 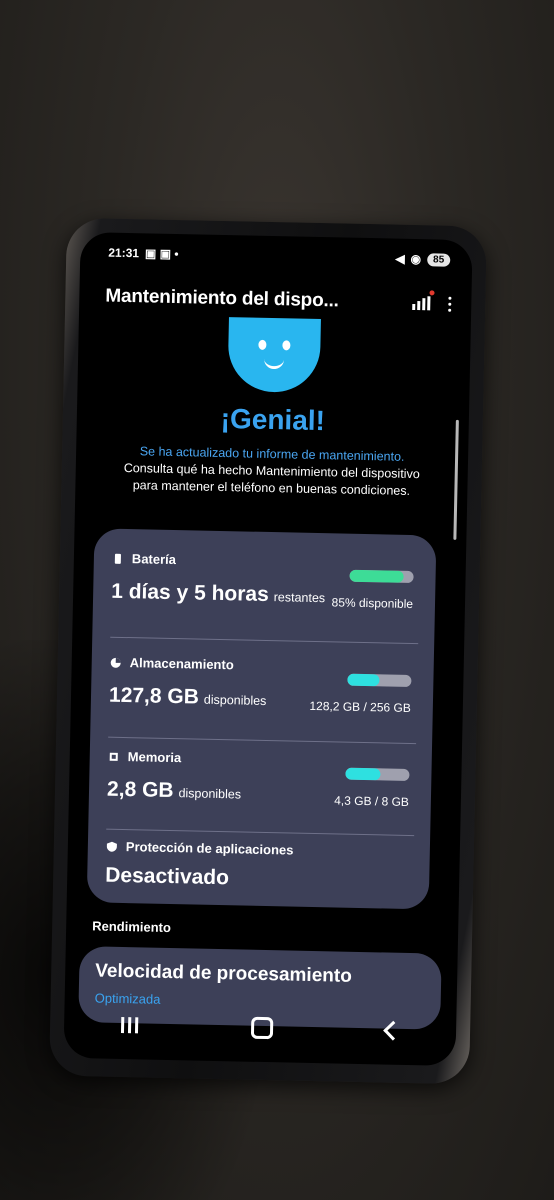 I want to click on app-protection-section: Protección de aplicaciones Desactivado, so click(x=259, y=870).